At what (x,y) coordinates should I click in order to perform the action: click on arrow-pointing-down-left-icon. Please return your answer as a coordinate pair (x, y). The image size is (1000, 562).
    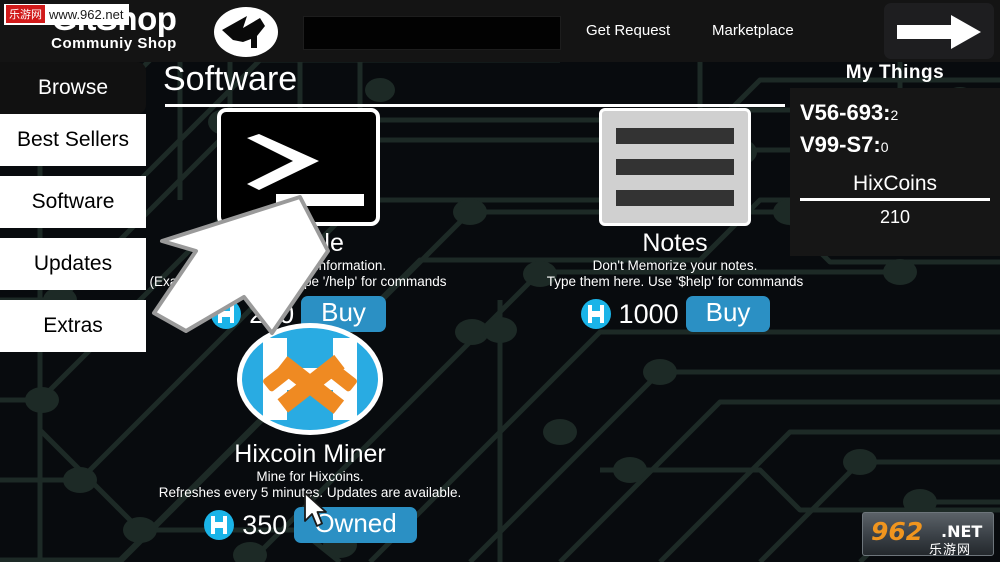
    Looking at the image, I should click on (241, 267).